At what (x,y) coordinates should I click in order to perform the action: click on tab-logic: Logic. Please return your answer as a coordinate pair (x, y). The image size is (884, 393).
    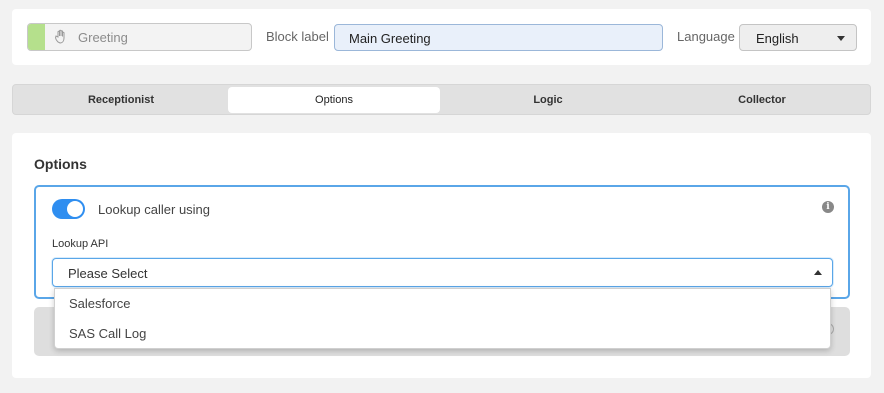
    Looking at the image, I should click on (548, 100).